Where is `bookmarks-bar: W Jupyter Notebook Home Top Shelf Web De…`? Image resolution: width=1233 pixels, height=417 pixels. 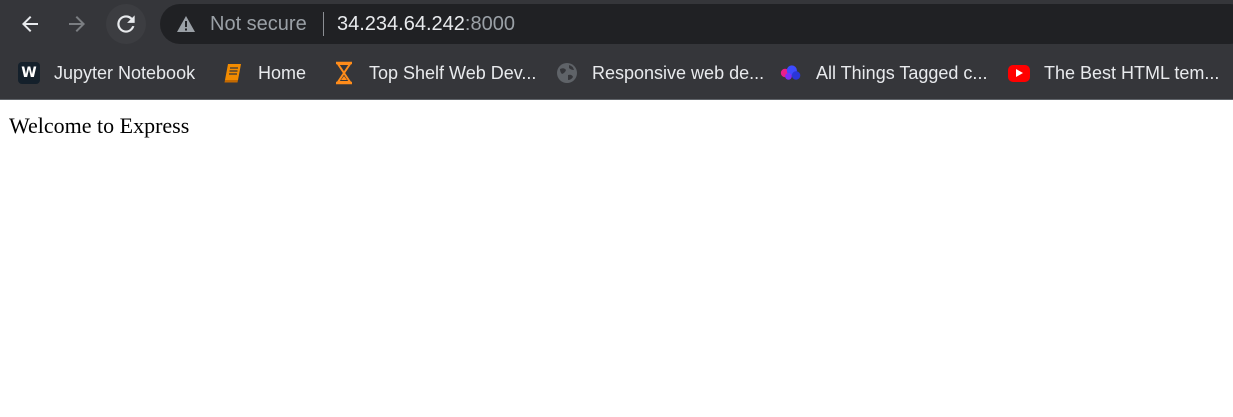 bookmarks-bar: W Jupyter Notebook Home Top Shelf Web De… is located at coordinates (616, 73).